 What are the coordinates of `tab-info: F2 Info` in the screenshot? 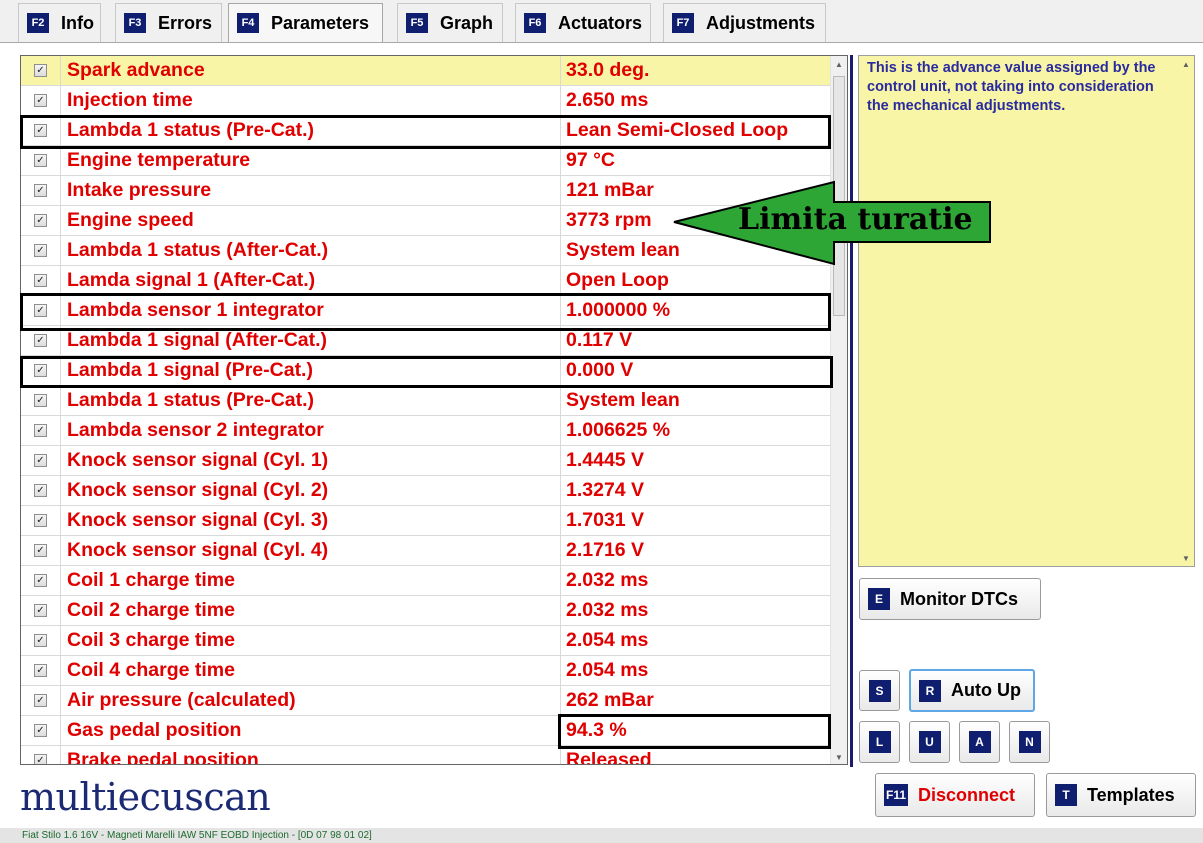 It's located at (59, 22).